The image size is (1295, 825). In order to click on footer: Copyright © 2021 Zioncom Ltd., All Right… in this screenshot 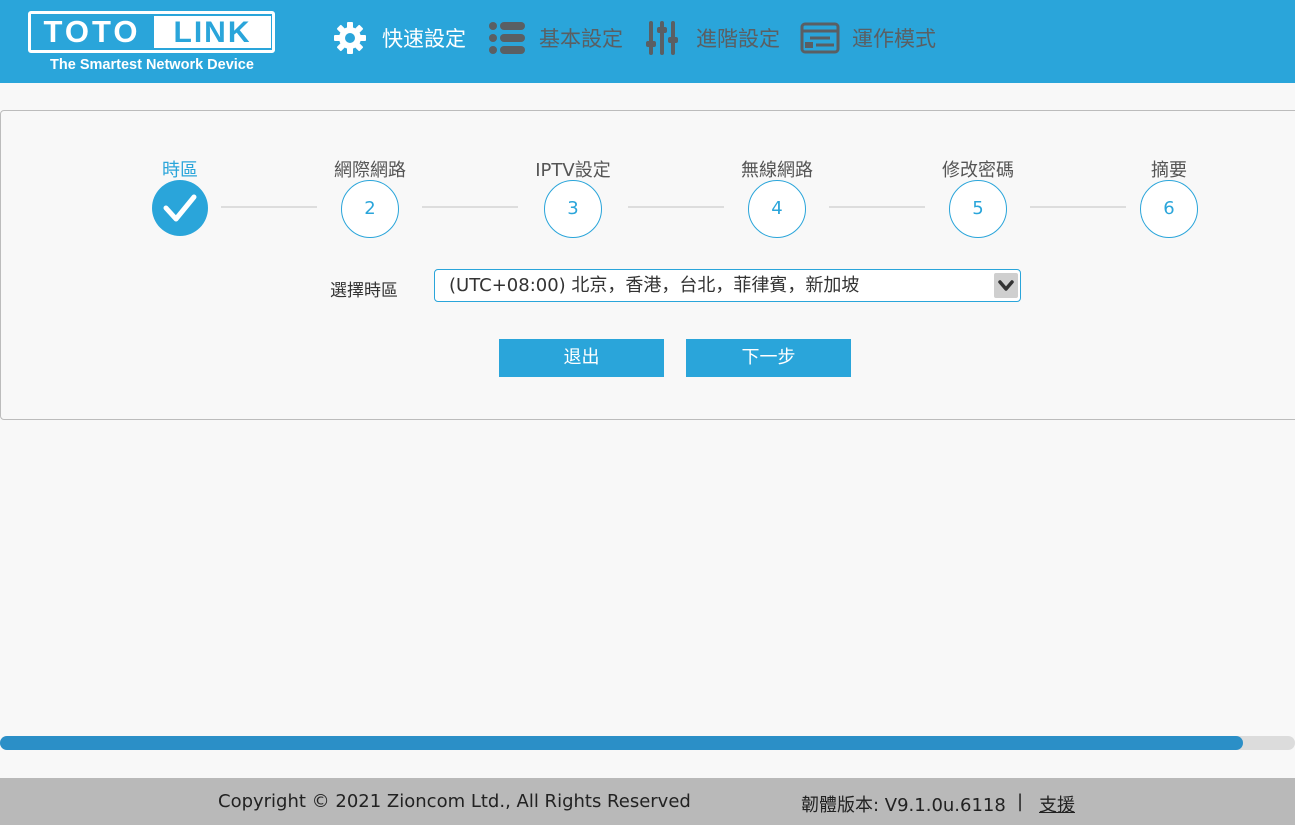, I will do `click(647, 801)`.